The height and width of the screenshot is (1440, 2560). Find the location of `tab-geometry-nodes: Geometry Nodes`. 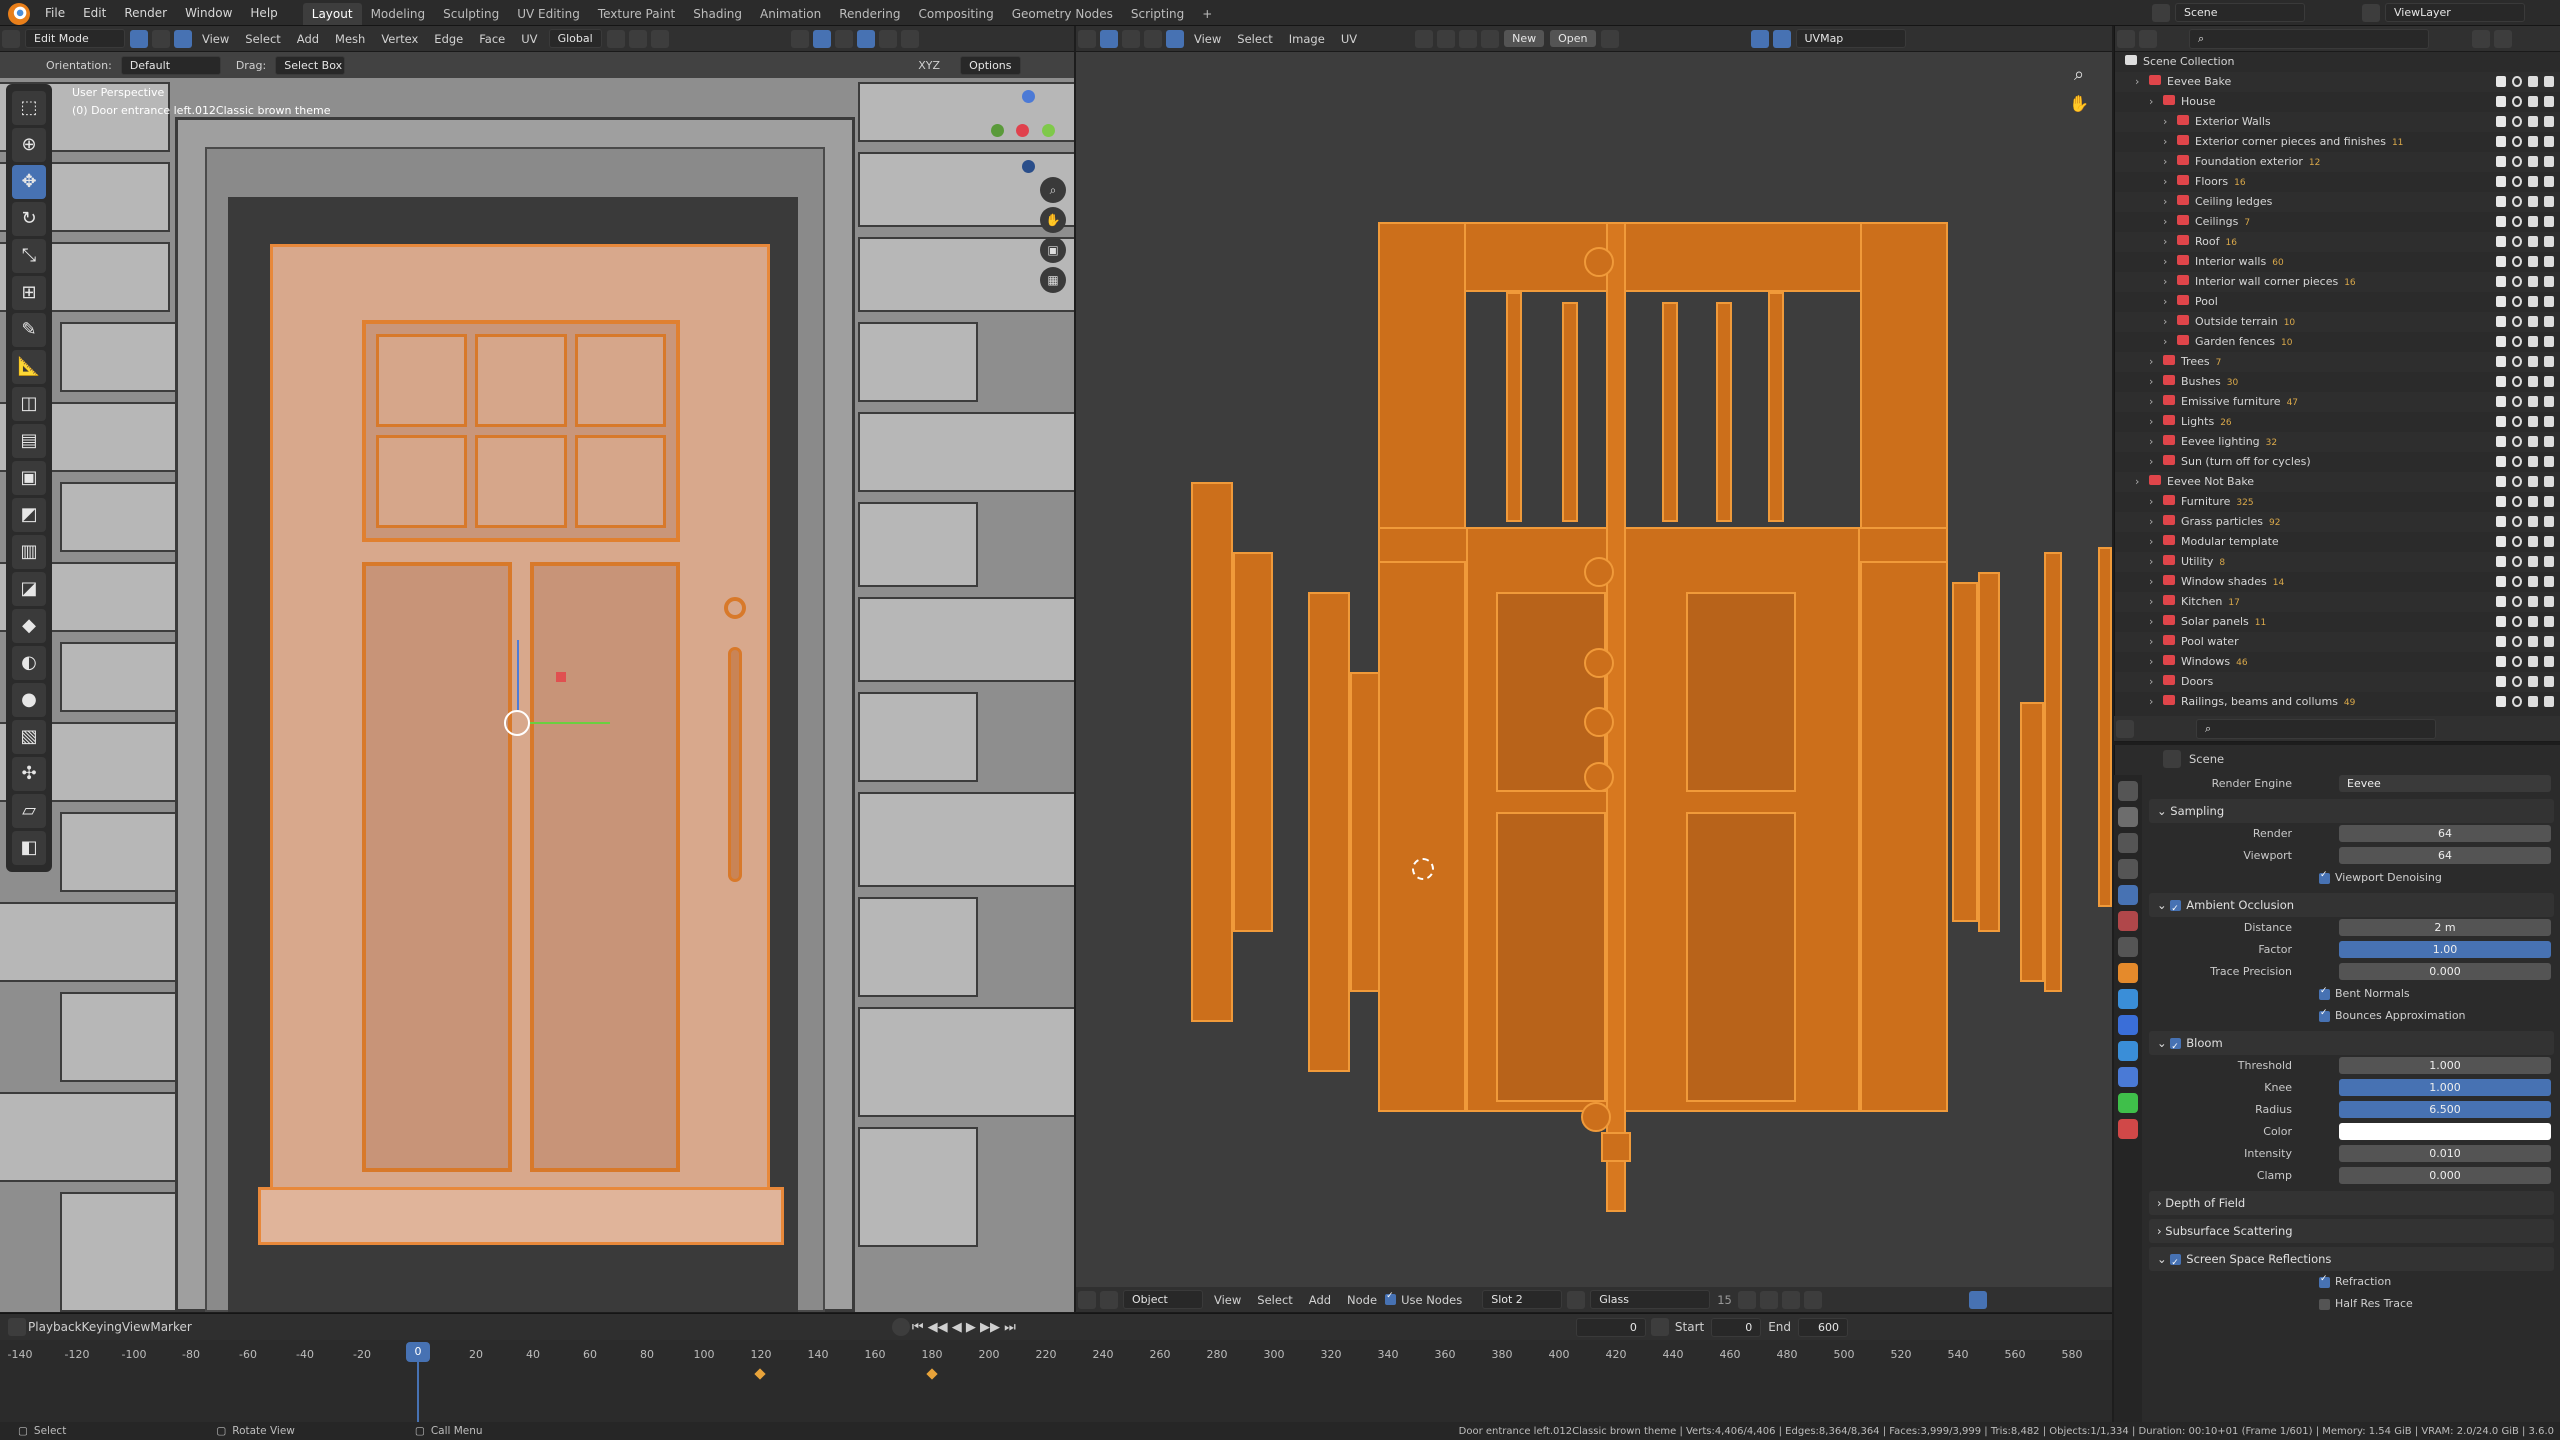

tab-geometry-nodes: Geometry Nodes is located at coordinates (1062, 14).